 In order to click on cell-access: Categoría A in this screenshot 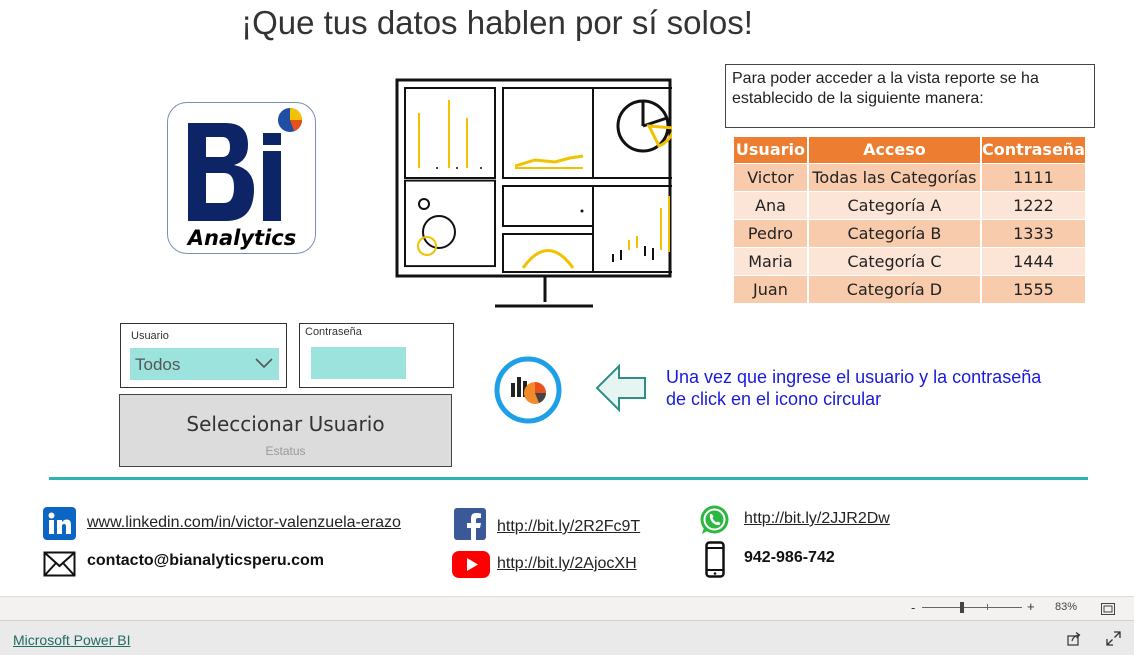, I will do `click(894, 204)`.